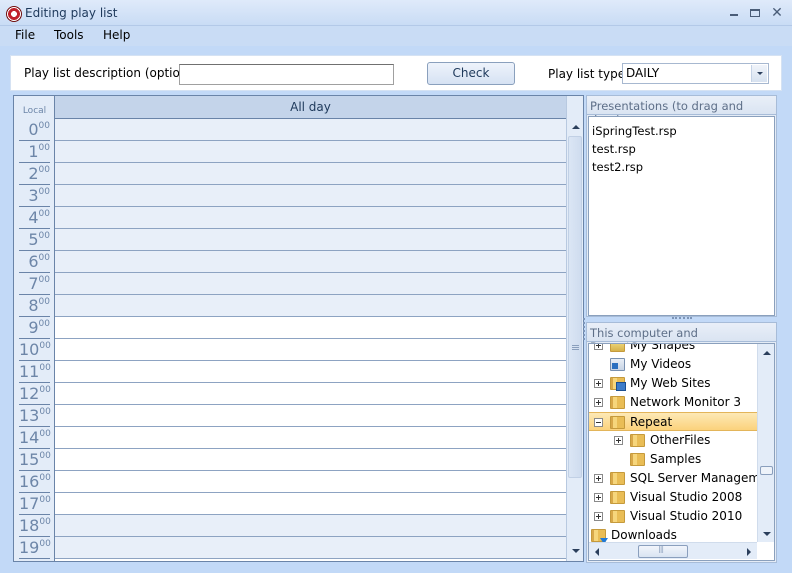  I want to click on hour-label: 300, so click(34, 196).